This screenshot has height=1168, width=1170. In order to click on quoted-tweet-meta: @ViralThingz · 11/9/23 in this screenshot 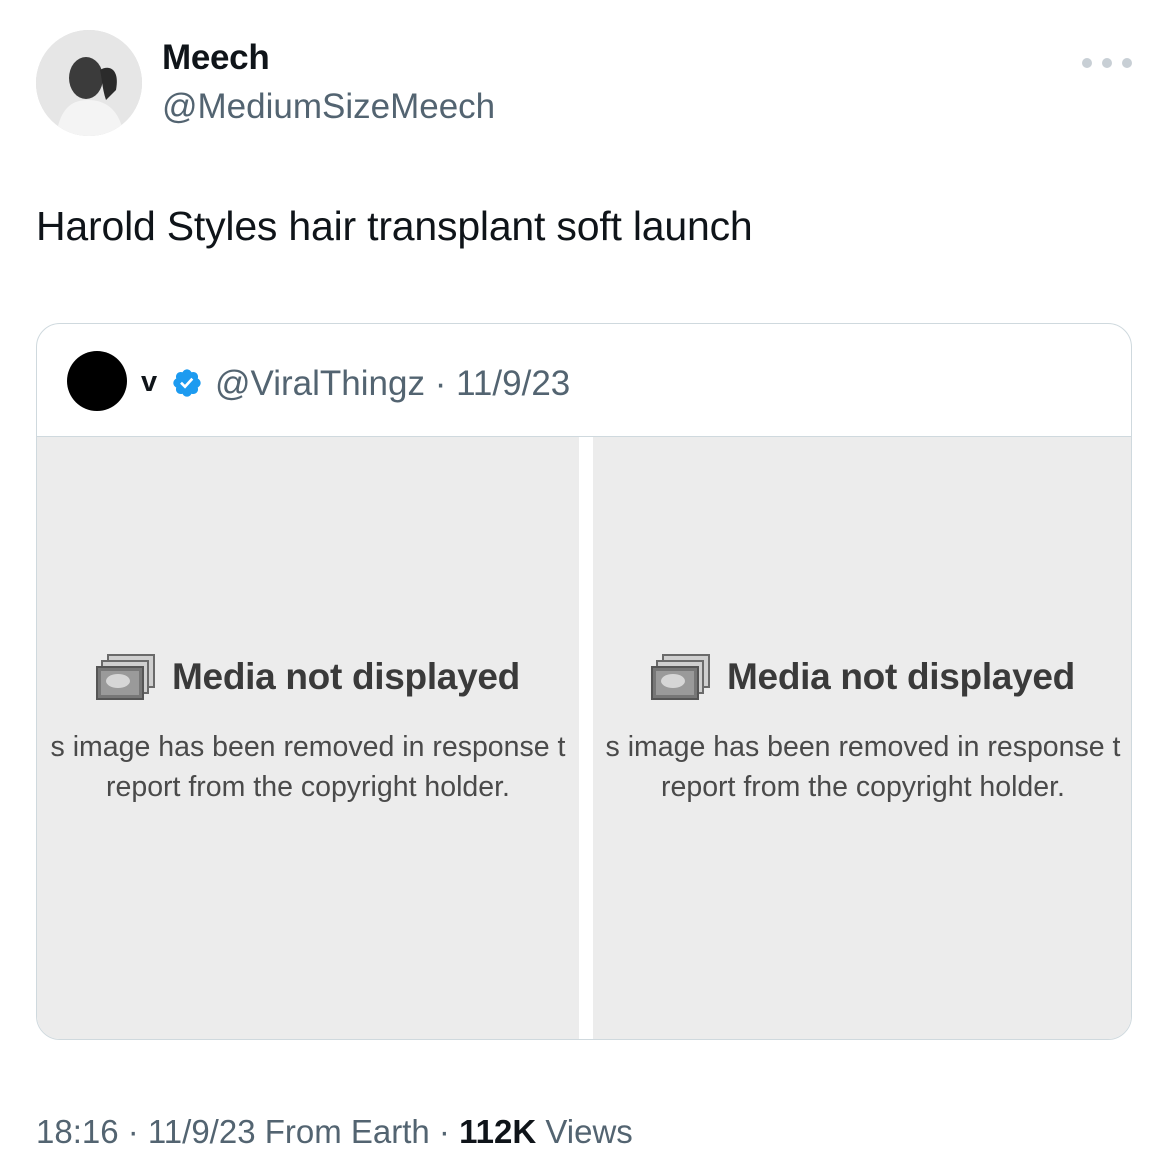, I will do `click(393, 383)`.